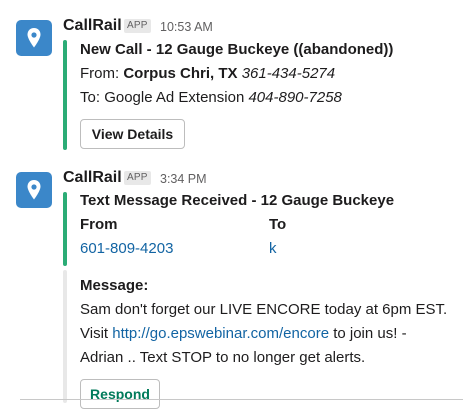 The width and height of the screenshot is (463, 409). Describe the element at coordinates (114, 285) in the screenshot. I see `message-label: Message:` at that location.